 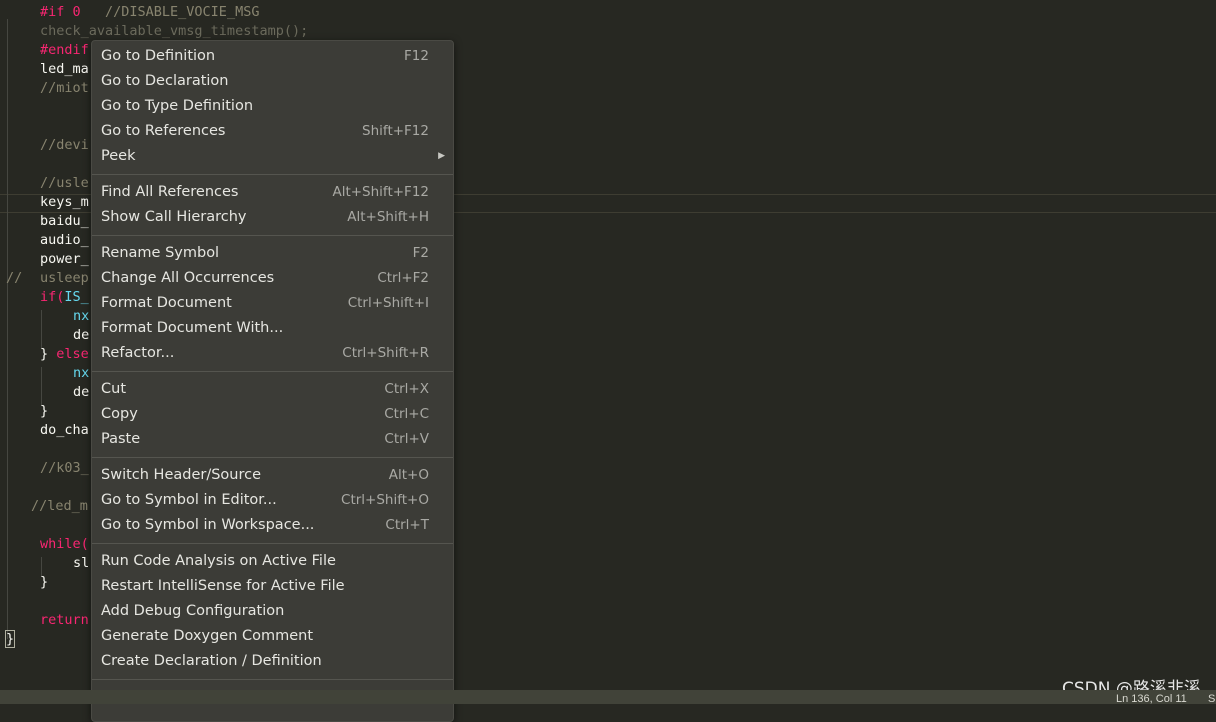 I want to click on code-token: #endif, so click(x=64, y=50).